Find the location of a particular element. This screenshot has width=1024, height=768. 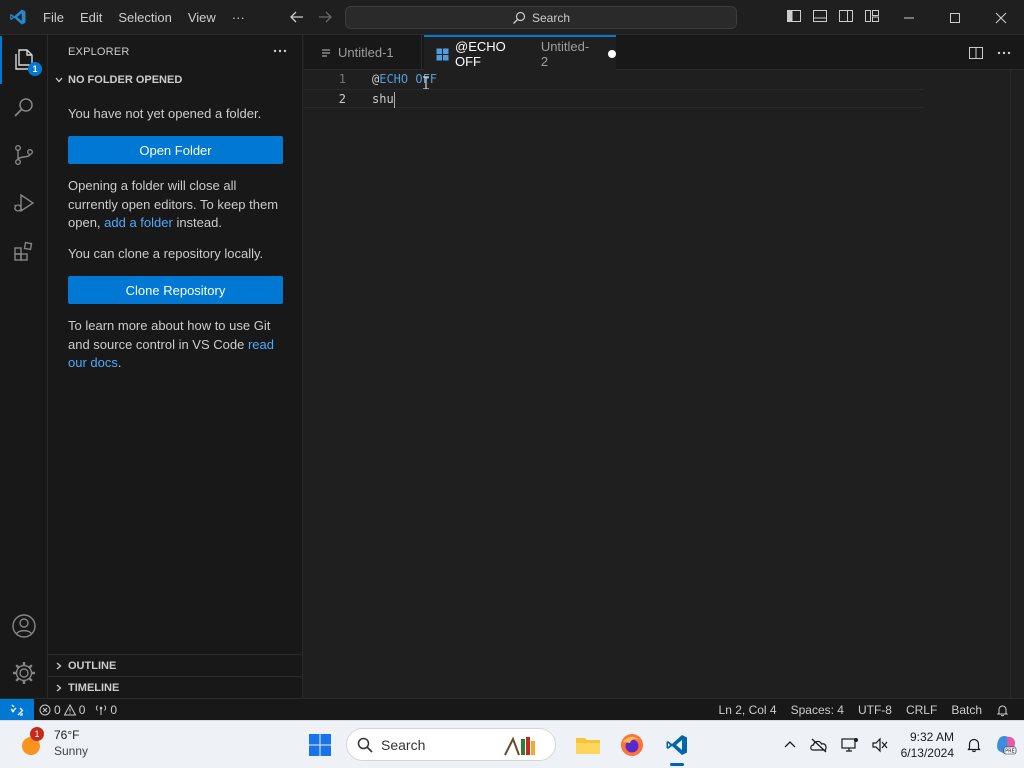

menu-selection: Selection is located at coordinates (144, 17).